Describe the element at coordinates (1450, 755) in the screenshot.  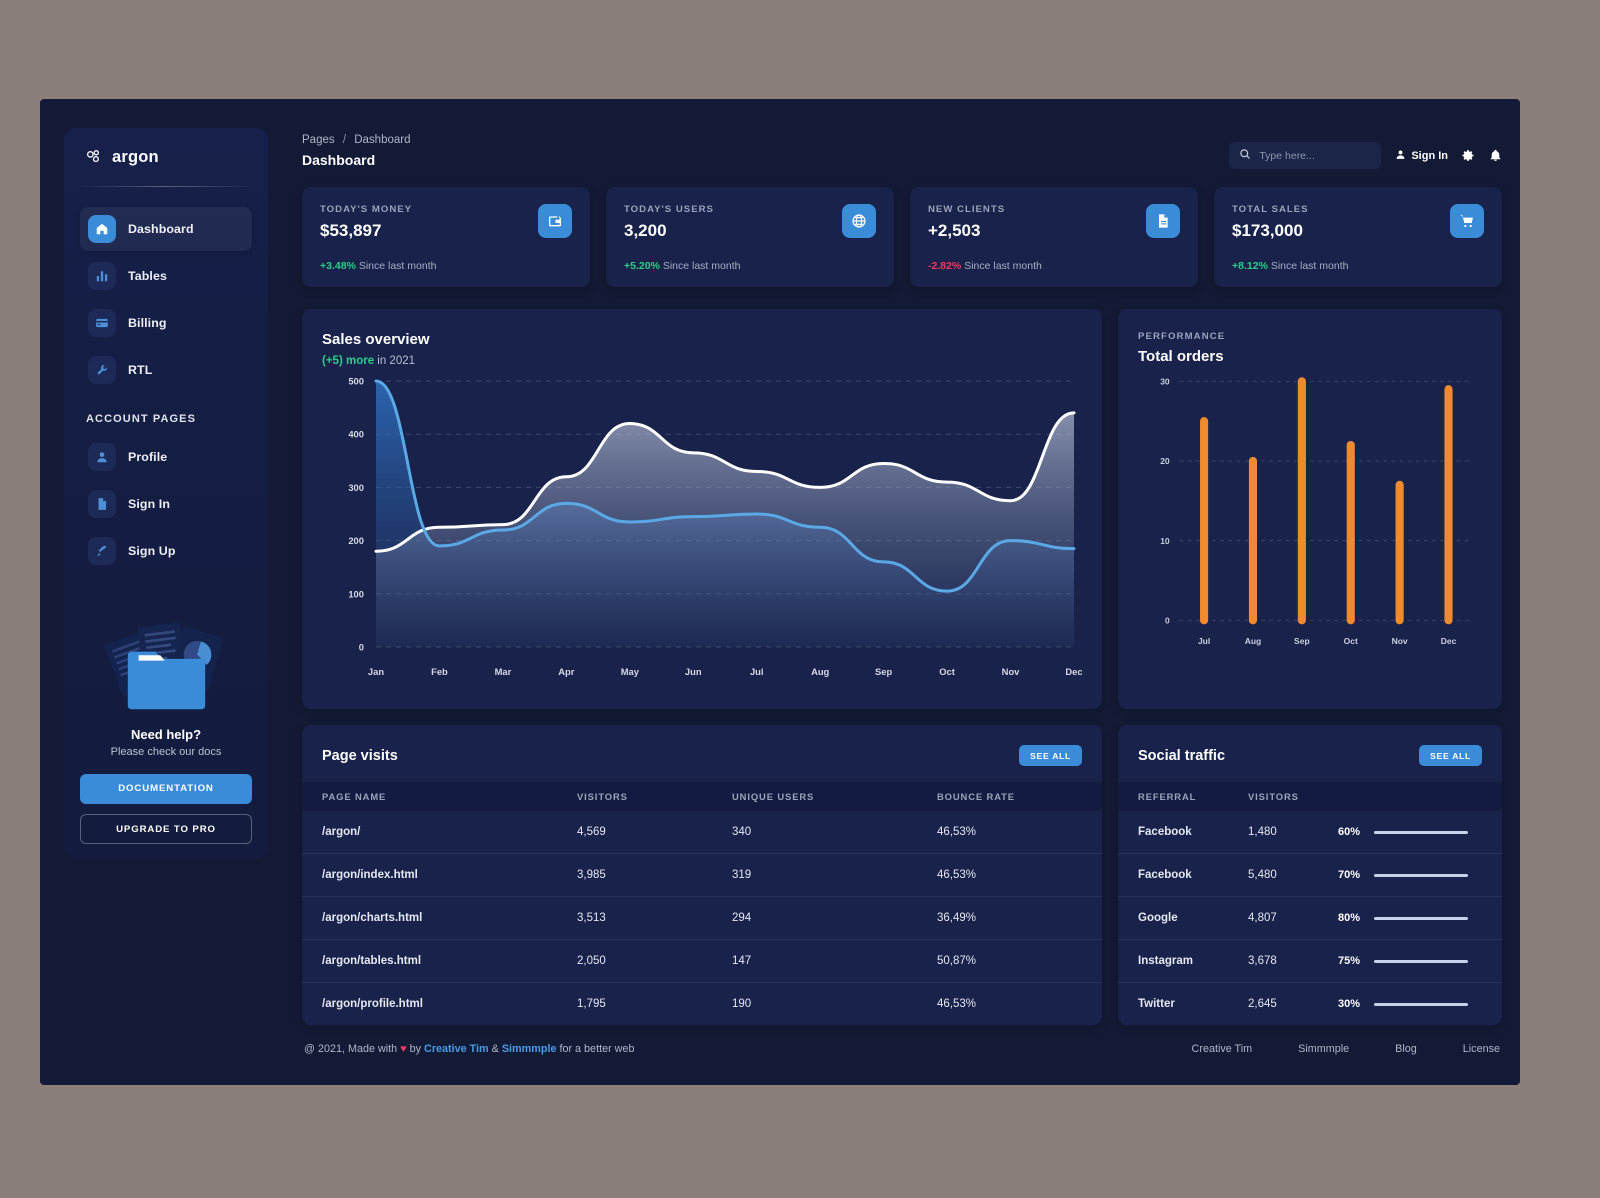
I see `social-traffic-see-all-button: SEE ALL` at that location.